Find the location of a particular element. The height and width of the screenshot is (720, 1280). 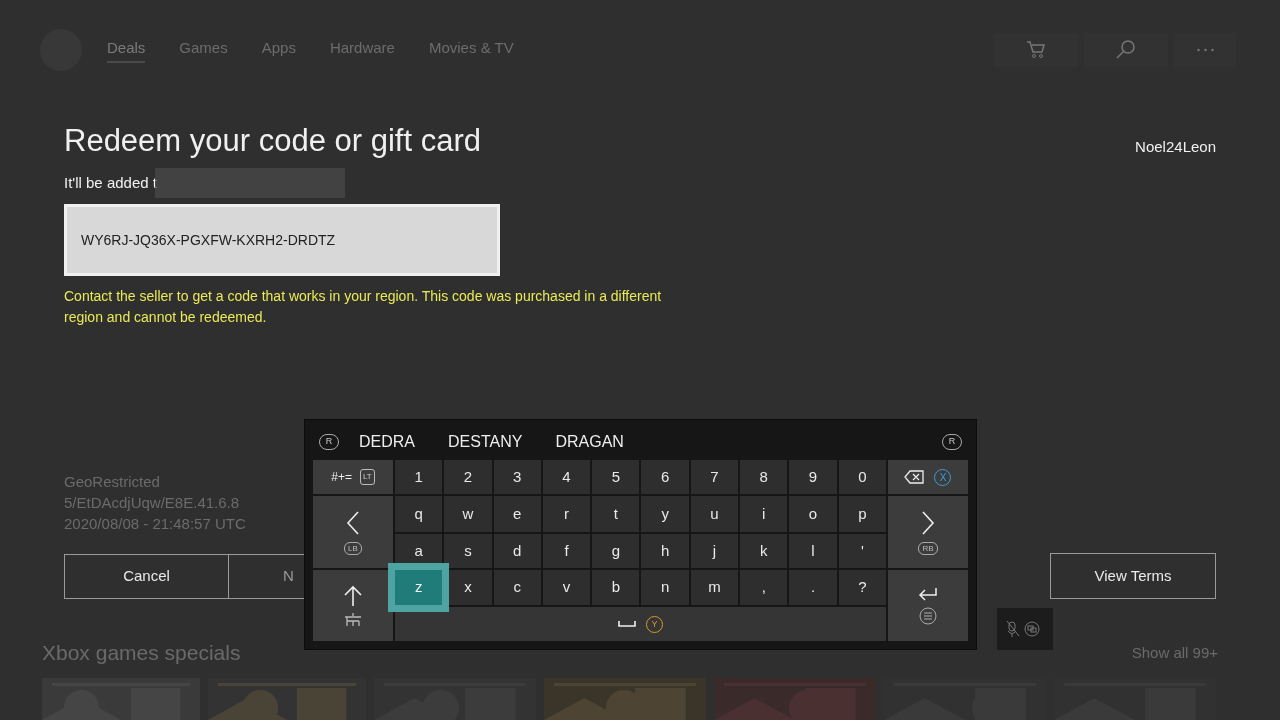

suggestion-chip: DRAGAN is located at coordinates (589, 442).